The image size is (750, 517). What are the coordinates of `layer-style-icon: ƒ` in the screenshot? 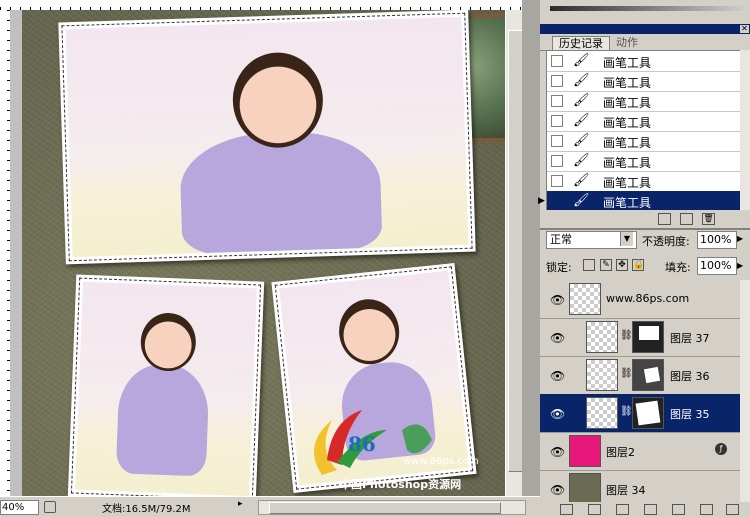 It's located at (721, 449).